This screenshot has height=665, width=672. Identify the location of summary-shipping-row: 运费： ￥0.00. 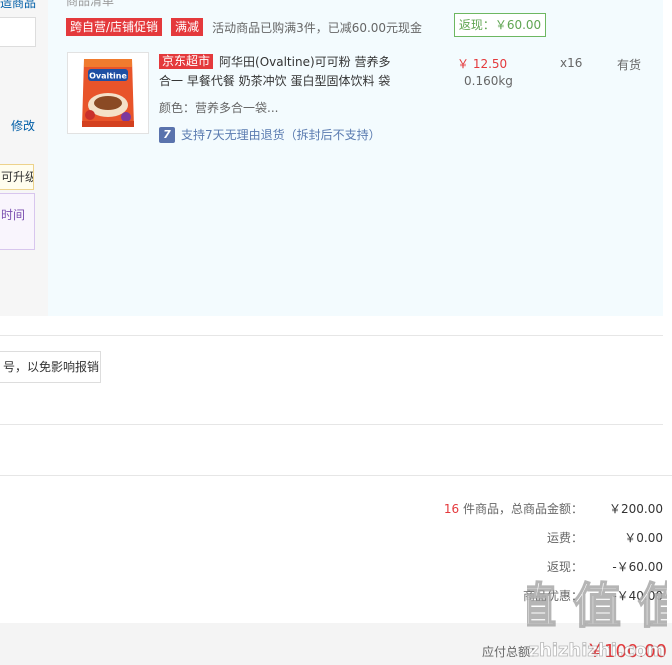
(605, 537).